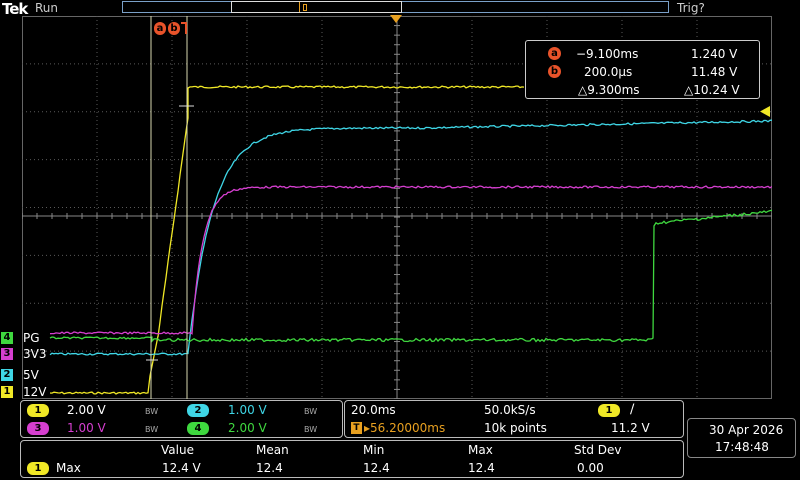 The width and height of the screenshot is (800, 480). I want to click on ch4-badge: 4, so click(198, 428).